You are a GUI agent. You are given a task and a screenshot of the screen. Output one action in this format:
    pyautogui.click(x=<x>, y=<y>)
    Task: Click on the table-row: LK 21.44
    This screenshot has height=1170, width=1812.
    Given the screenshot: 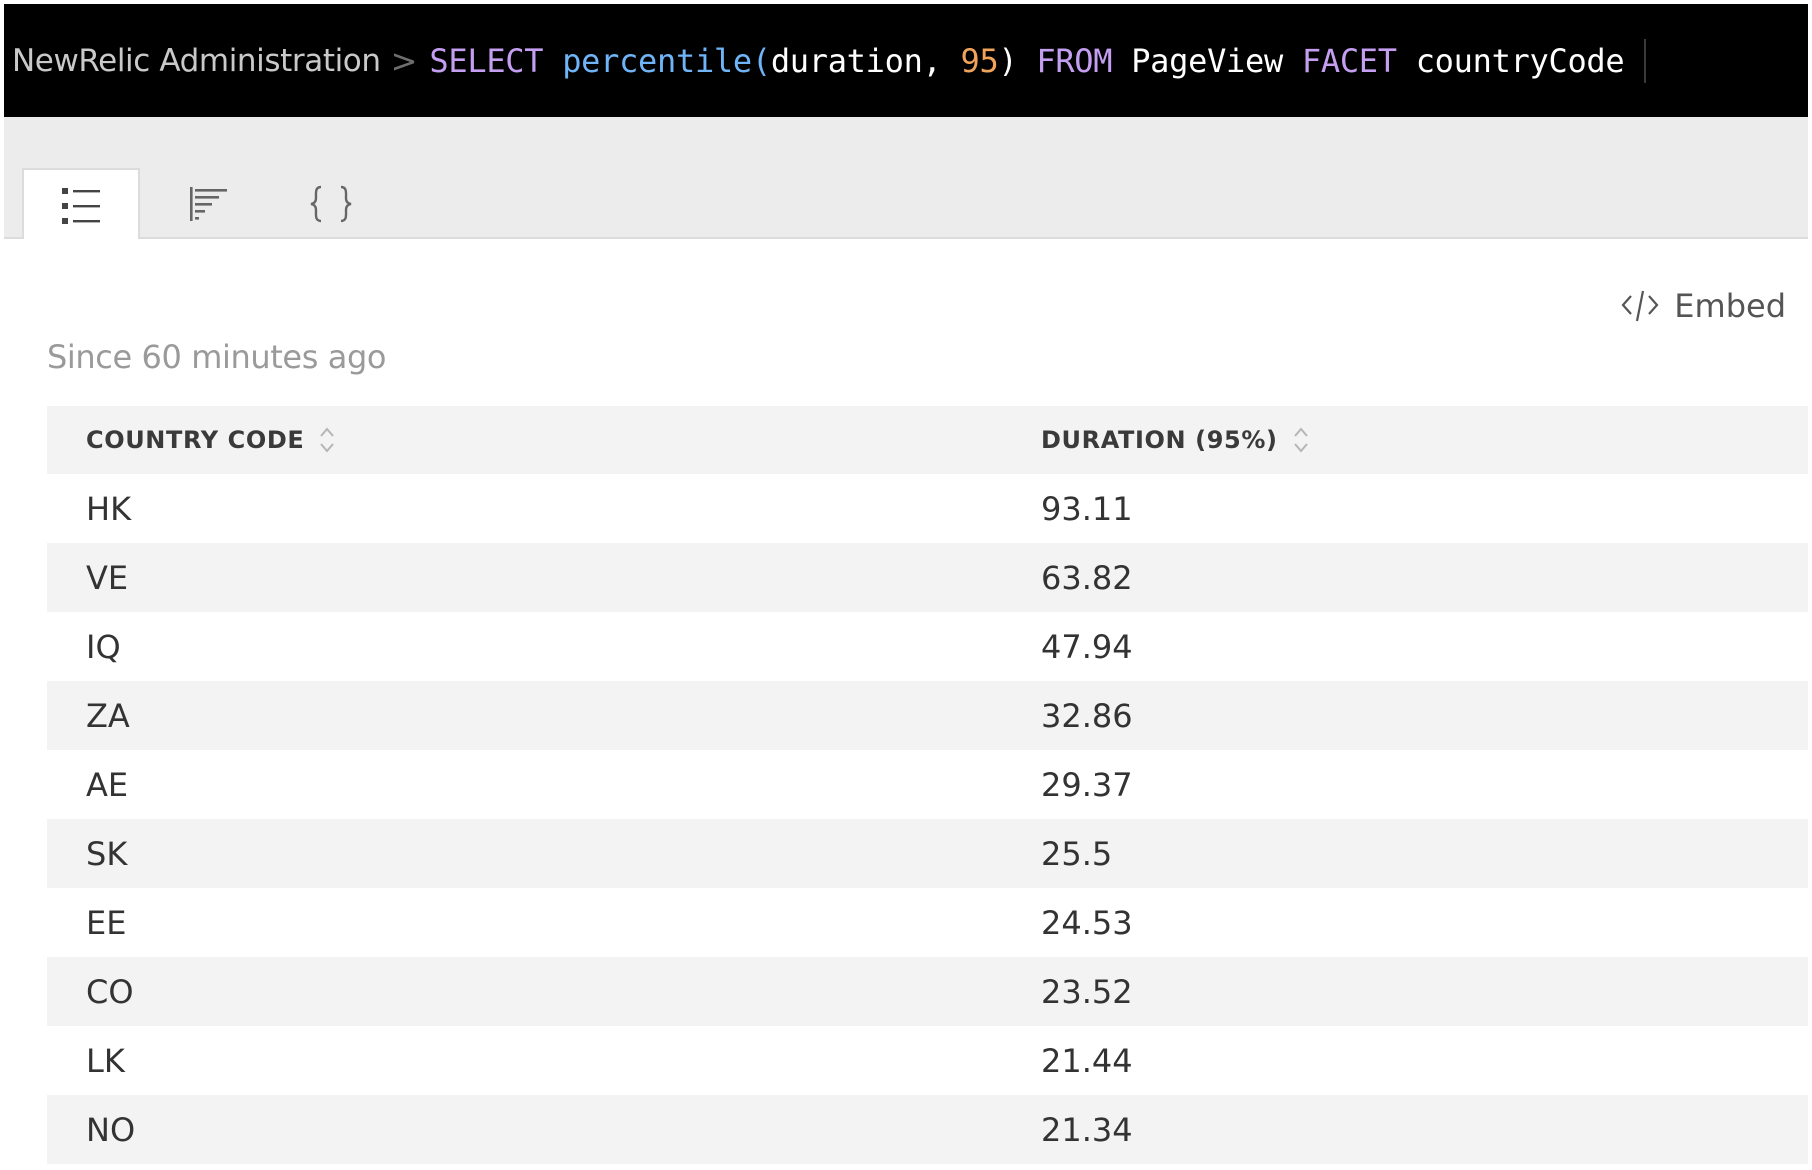 What is the action you would take?
    pyautogui.click(x=927, y=1060)
    